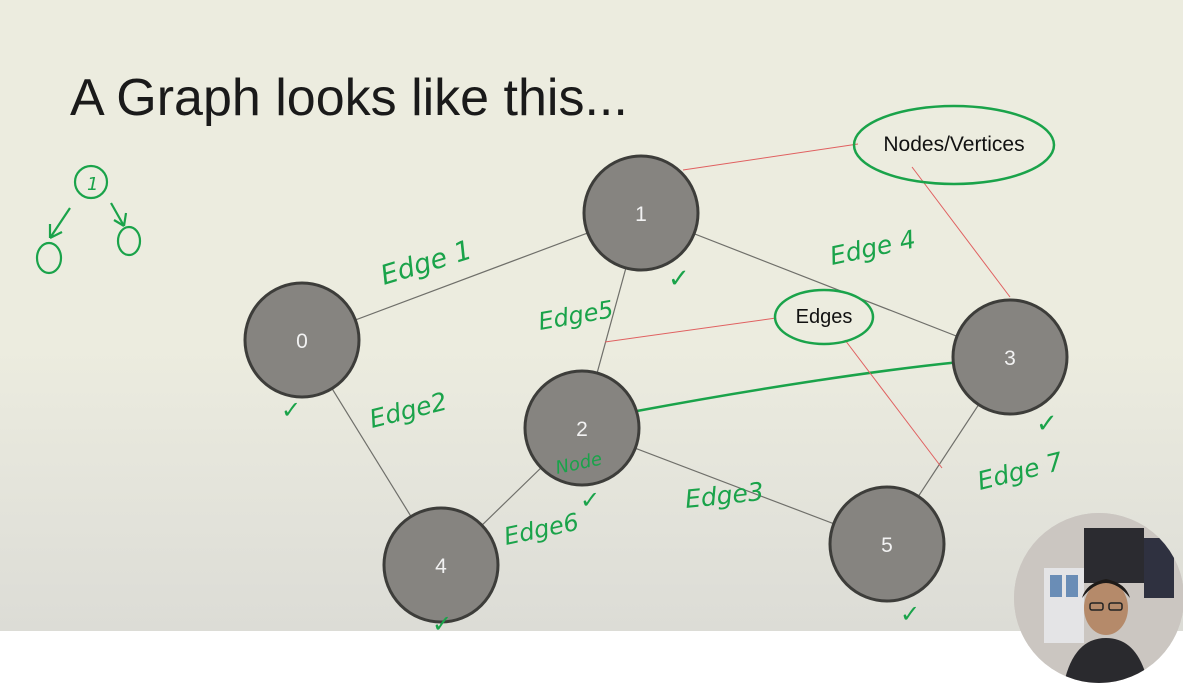  What do you see at coordinates (590, 500) in the screenshot?
I see `checkmark-node-2: ✓` at bounding box center [590, 500].